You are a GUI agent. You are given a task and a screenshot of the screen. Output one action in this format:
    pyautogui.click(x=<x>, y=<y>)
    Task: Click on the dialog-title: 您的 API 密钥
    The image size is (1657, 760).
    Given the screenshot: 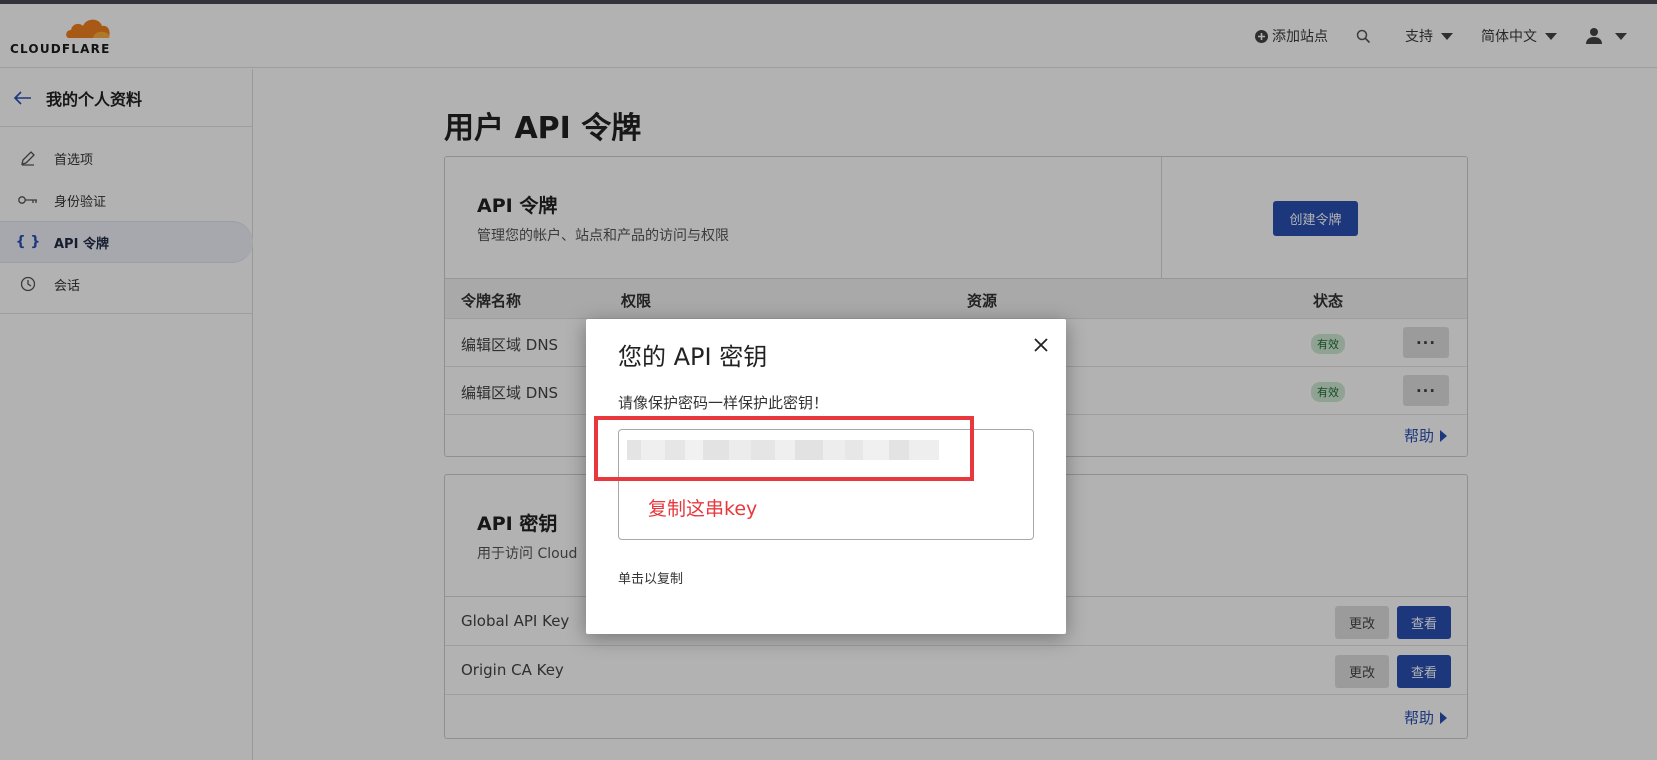 What is the action you would take?
    pyautogui.click(x=693, y=357)
    